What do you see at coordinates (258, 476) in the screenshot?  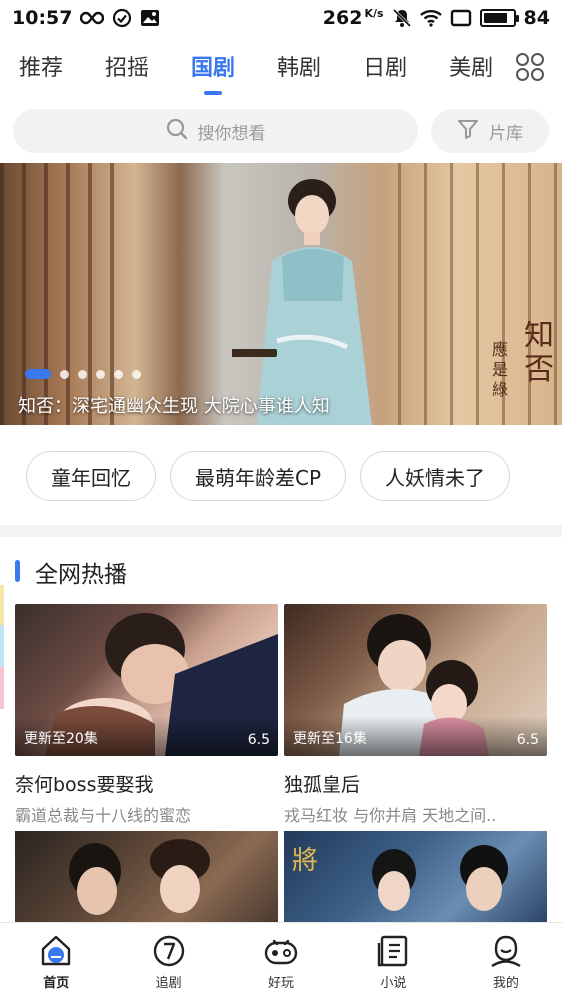 I see `topic-chip: 最萌年龄差CP` at bounding box center [258, 476].